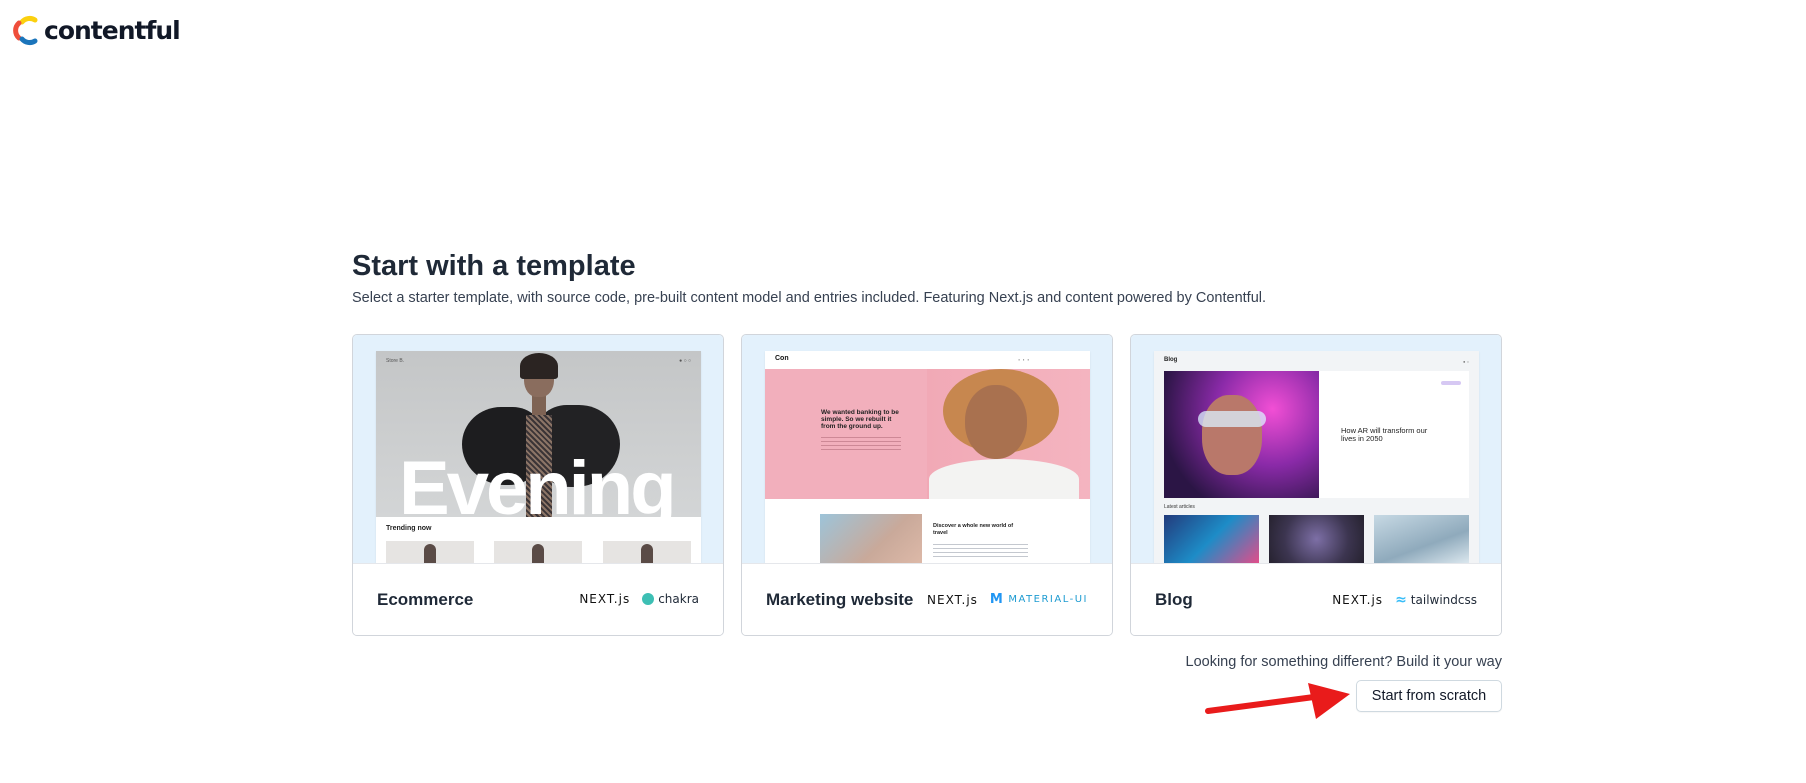 Image resolution: width=1806 pixels, height=783 pixels. I want to click on tech-logos: NEXT.js ≈ tailwindcss, so click(1404, 600).